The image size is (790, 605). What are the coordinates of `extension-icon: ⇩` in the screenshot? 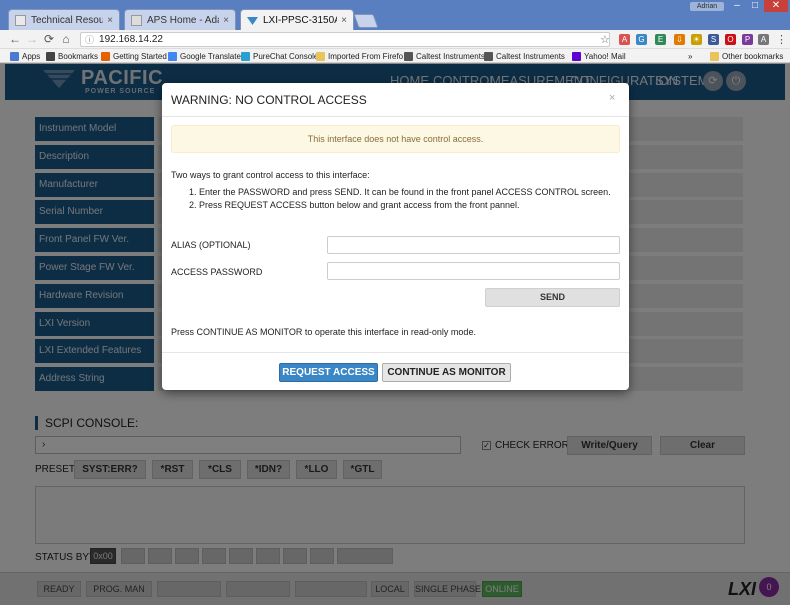 It's located at (679, 39).